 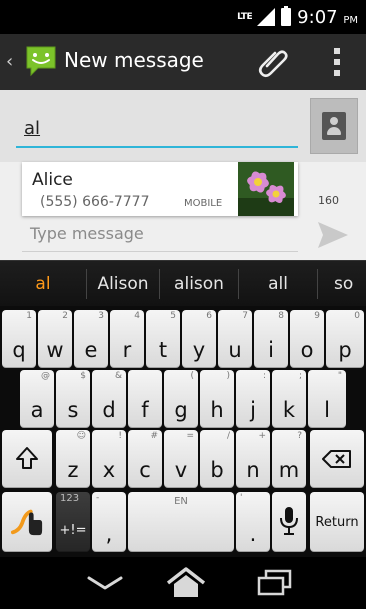 I want to click on message-input-placeholder: Type message, so click(x=87, y=233).